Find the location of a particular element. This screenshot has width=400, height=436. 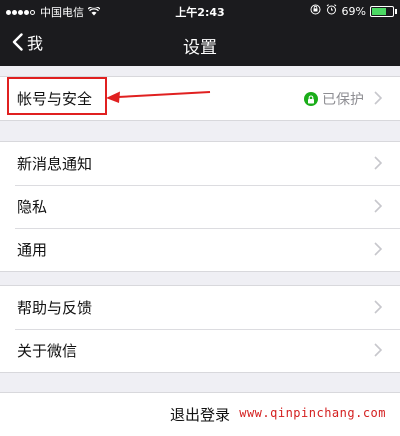

watermark: www.qinpinchang.com is located at coordinates (312, 413).